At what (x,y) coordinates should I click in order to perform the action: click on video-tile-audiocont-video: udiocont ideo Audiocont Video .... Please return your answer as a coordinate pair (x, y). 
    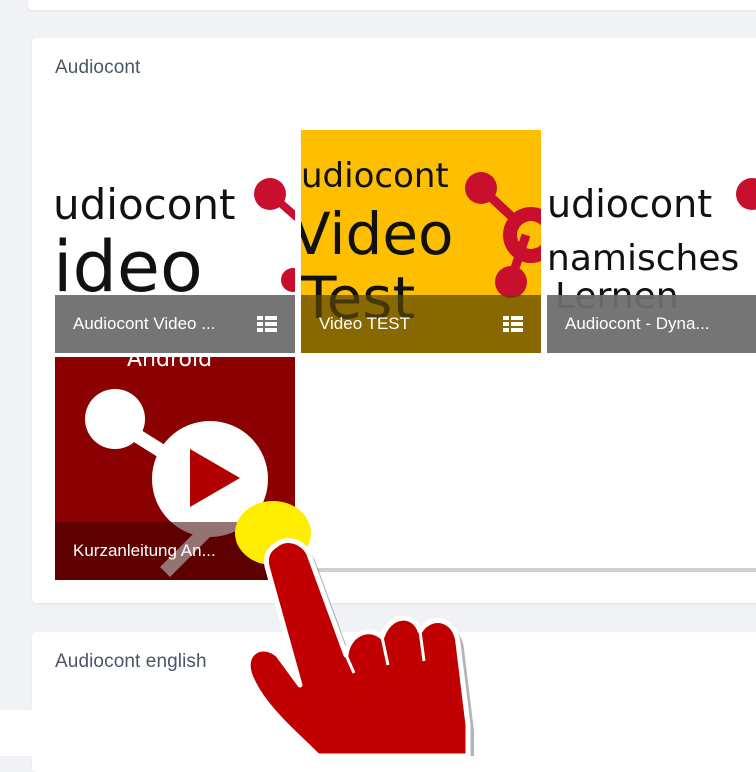
    Looking at the image, I should click on (175, 241).